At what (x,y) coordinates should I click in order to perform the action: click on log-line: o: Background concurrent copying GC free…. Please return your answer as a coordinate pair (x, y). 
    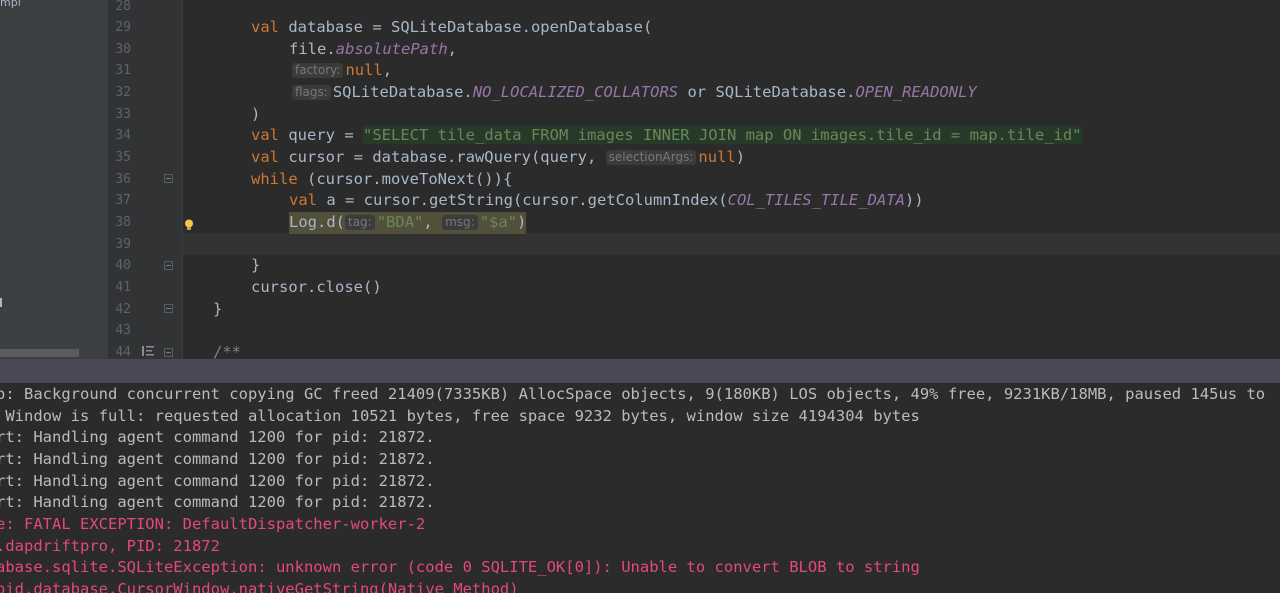
    Looking at the image, I should click on (632, 395).